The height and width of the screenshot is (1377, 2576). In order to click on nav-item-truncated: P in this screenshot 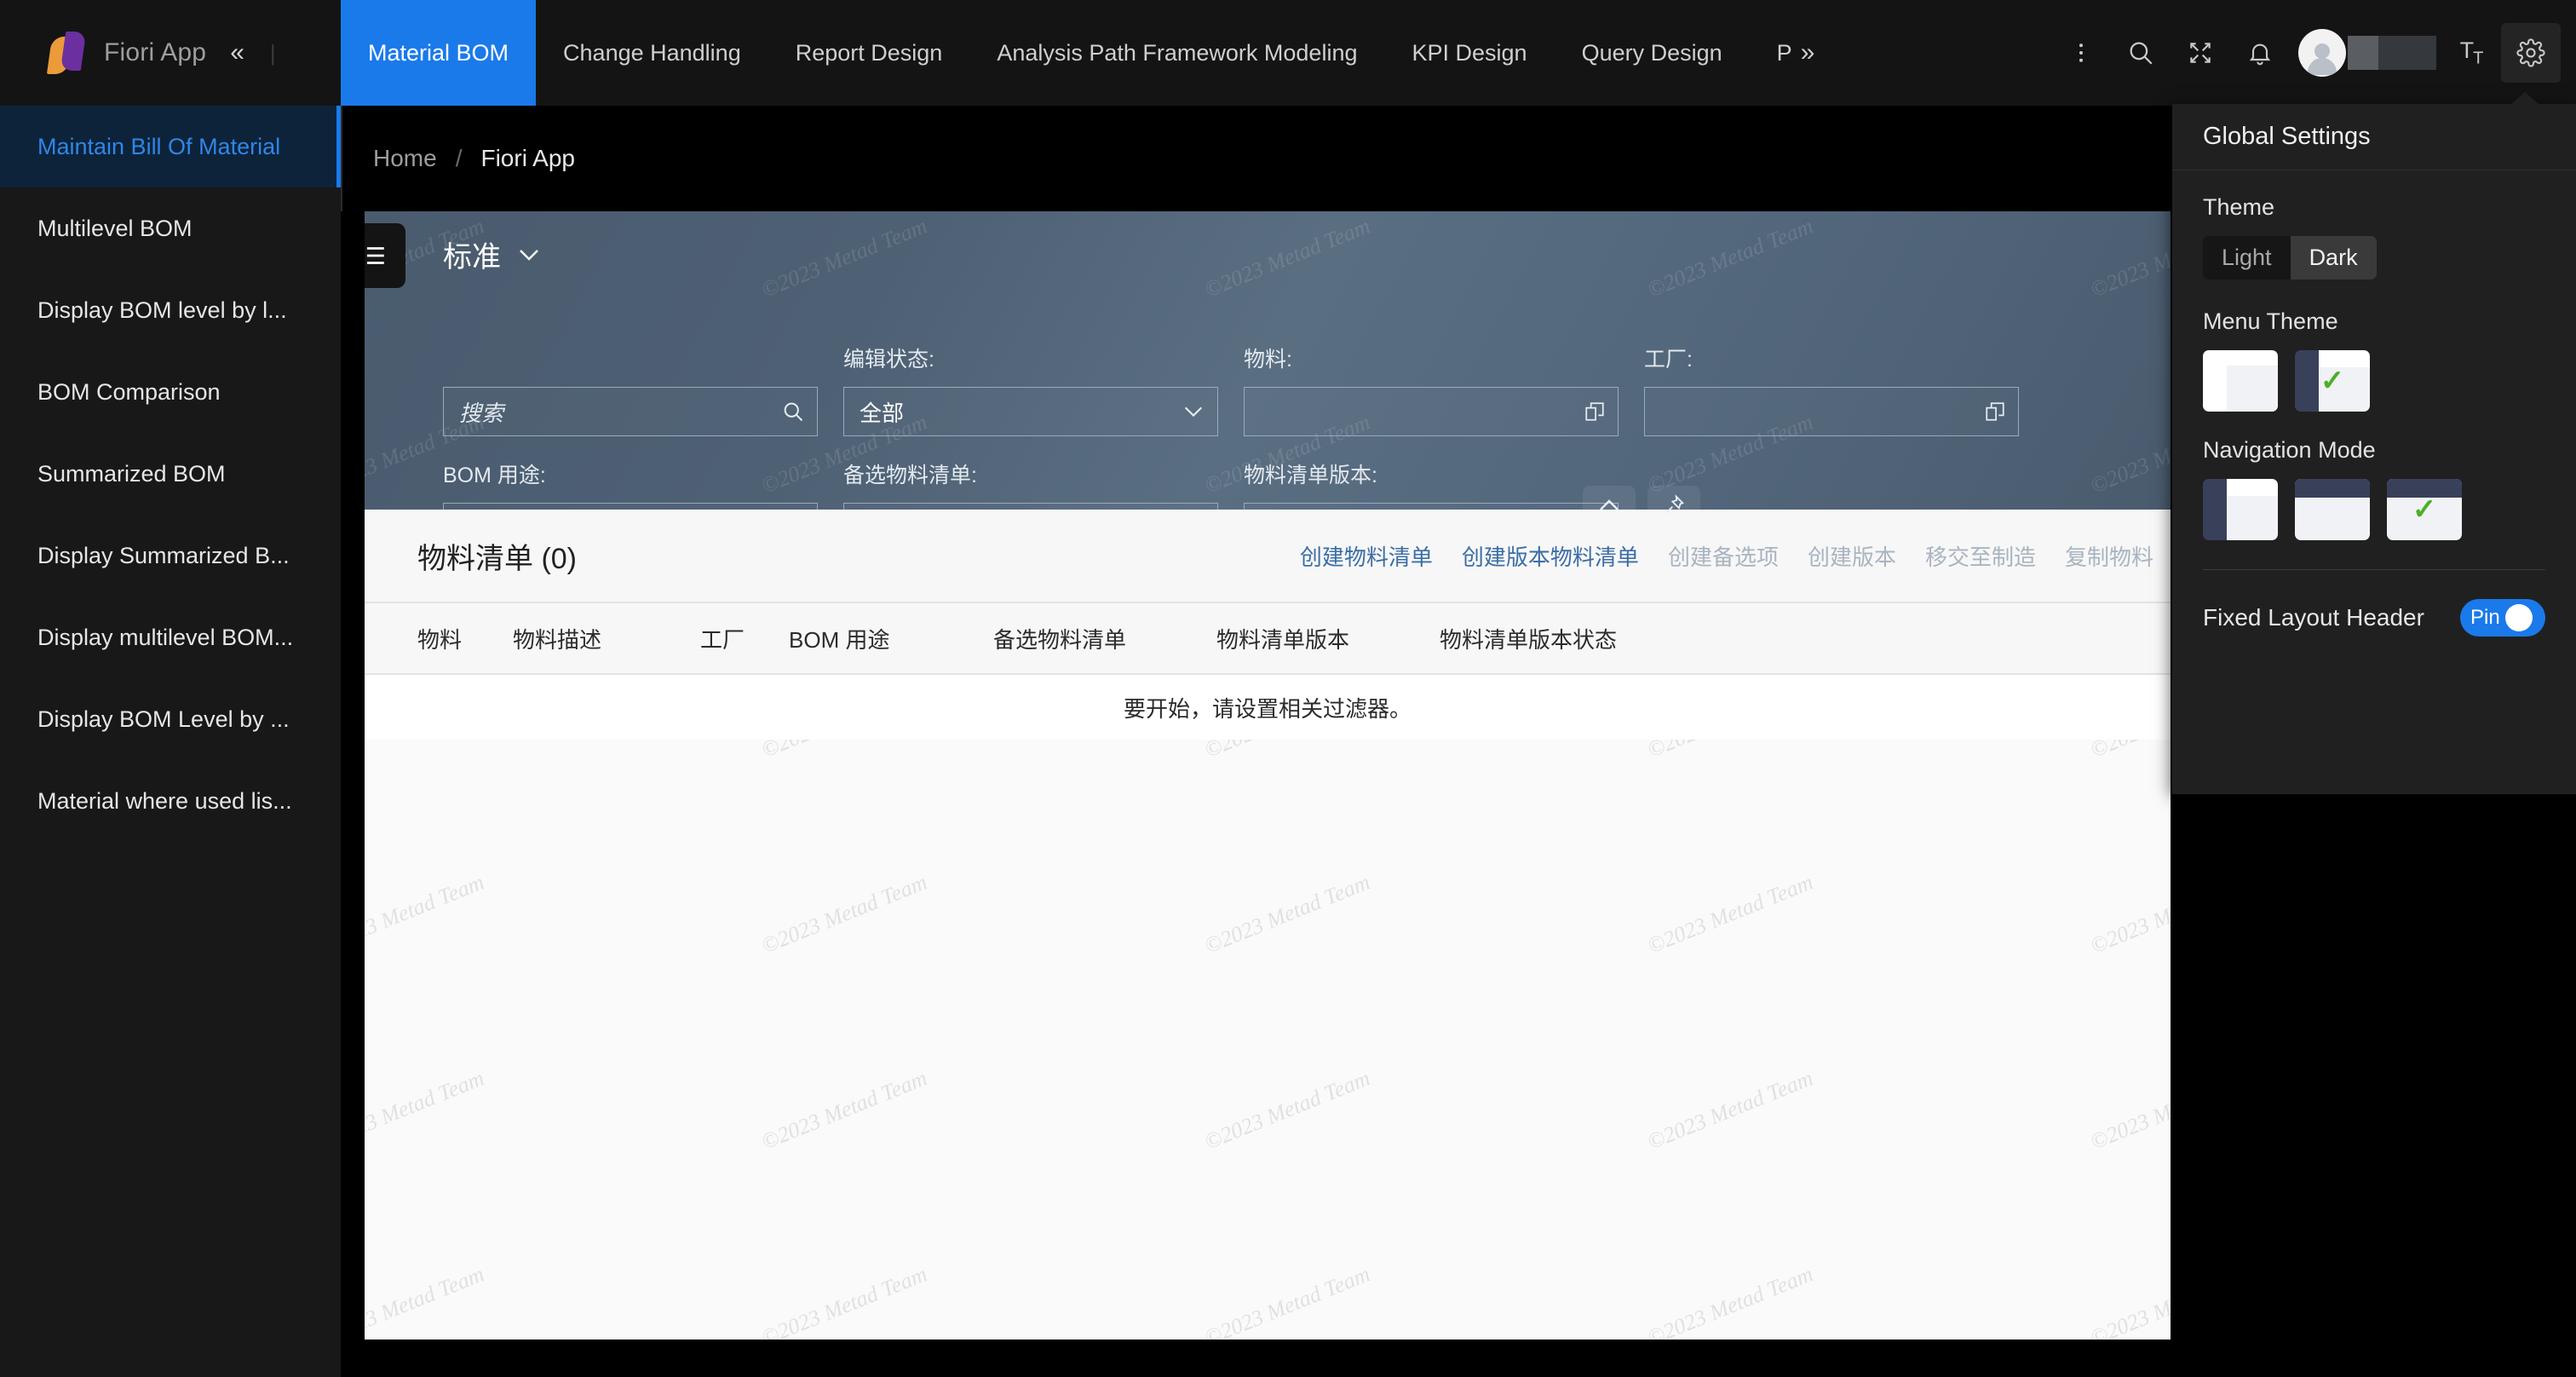, I will do `click(1774, 53)`.